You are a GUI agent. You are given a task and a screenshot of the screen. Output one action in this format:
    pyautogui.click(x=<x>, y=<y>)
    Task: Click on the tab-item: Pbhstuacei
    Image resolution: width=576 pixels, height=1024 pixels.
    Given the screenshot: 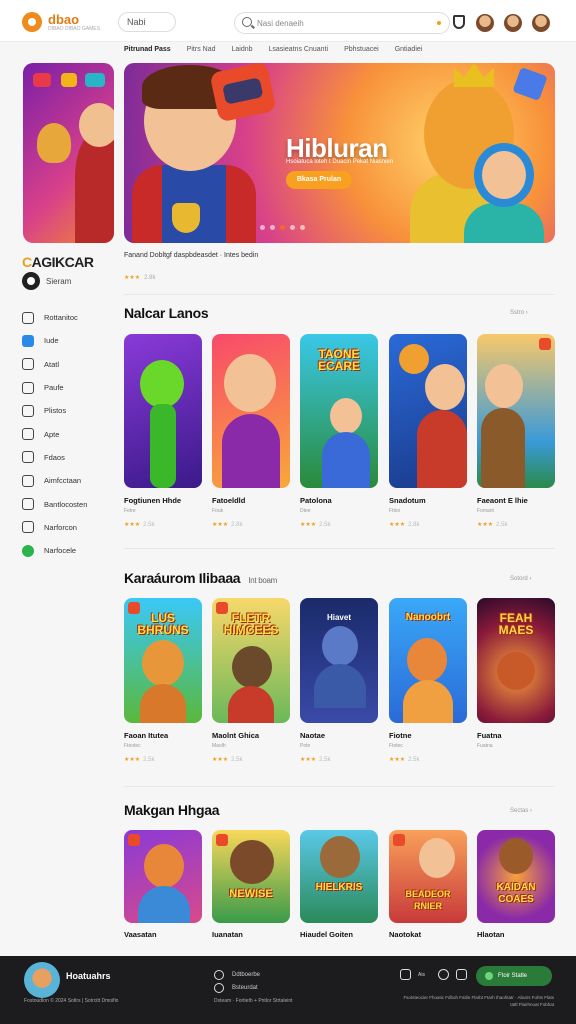 What is the action you would take?
    pyautogui.click(x=361, y=49)
    